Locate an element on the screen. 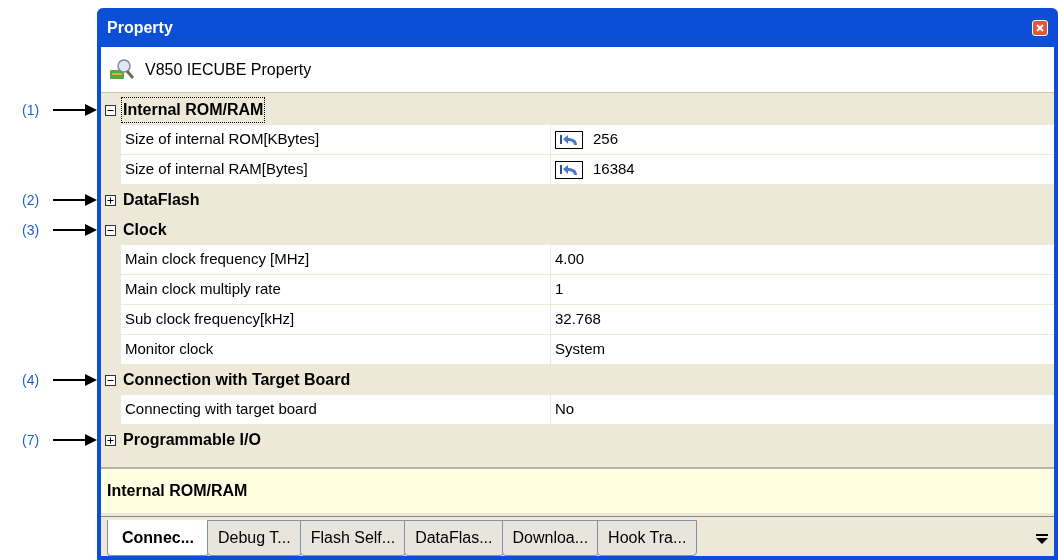  board-magnifier-icon is located at coordinates (122, 69).